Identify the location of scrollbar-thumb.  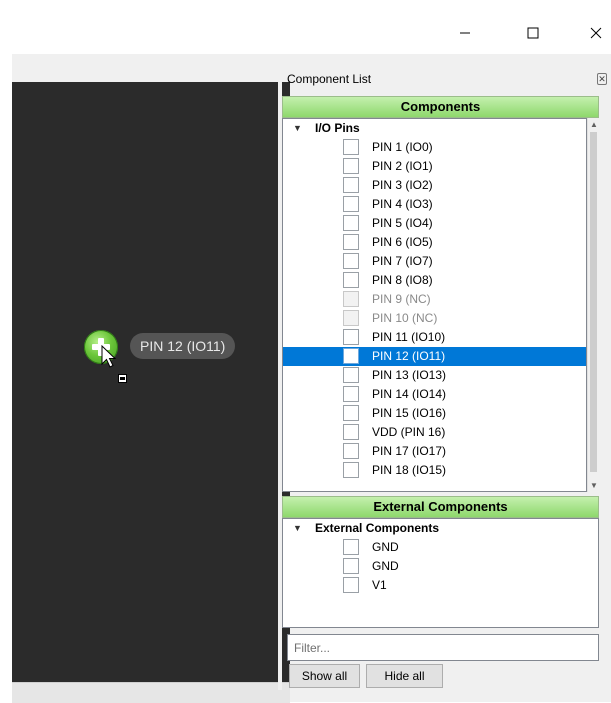
(593, 302).